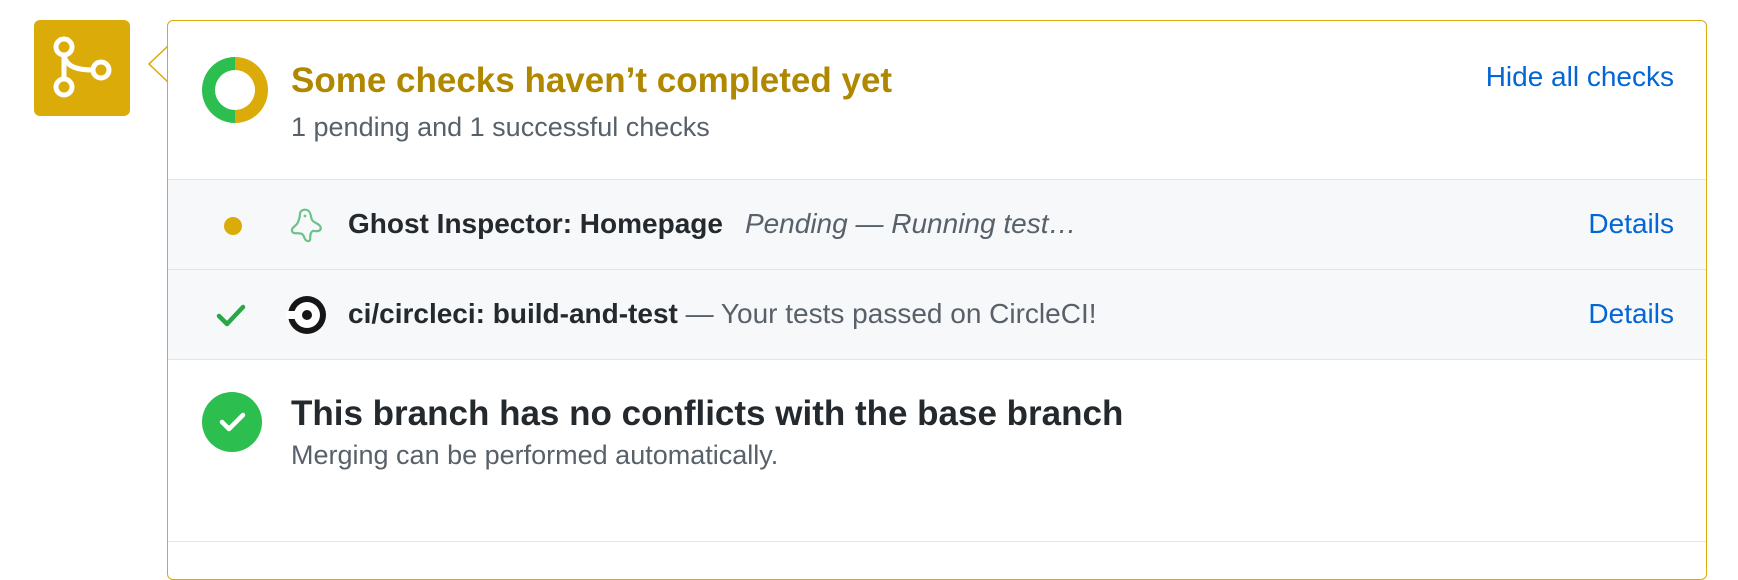  What do you see at coordinates (592, 80) in the screenshot?
I see `checks-status-title: Some checks haven’t completed yet` at bounding box center [592, 80].